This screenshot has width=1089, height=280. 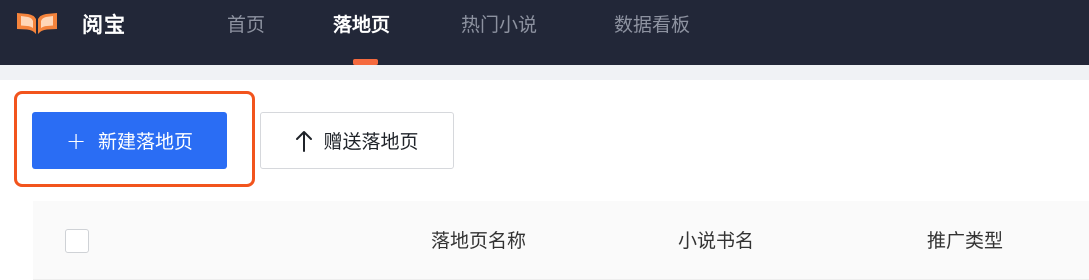 What do you see at coordinates (365, 62) in the screenshot?
I see `active-nav-indicator` at bounding box center [365, 62].